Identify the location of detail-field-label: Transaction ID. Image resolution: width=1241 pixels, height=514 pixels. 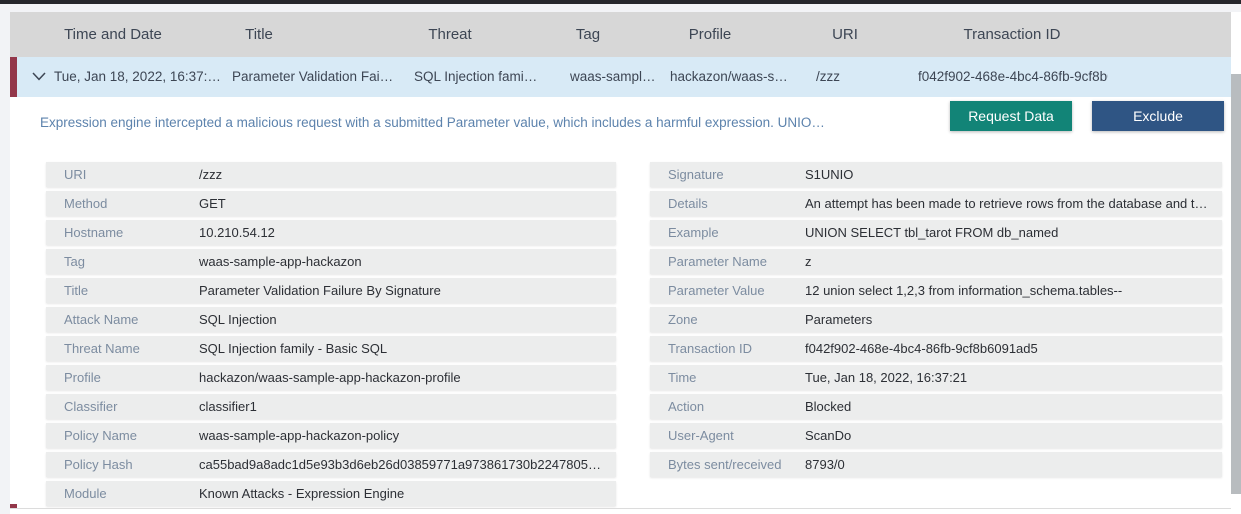
(710, 348).